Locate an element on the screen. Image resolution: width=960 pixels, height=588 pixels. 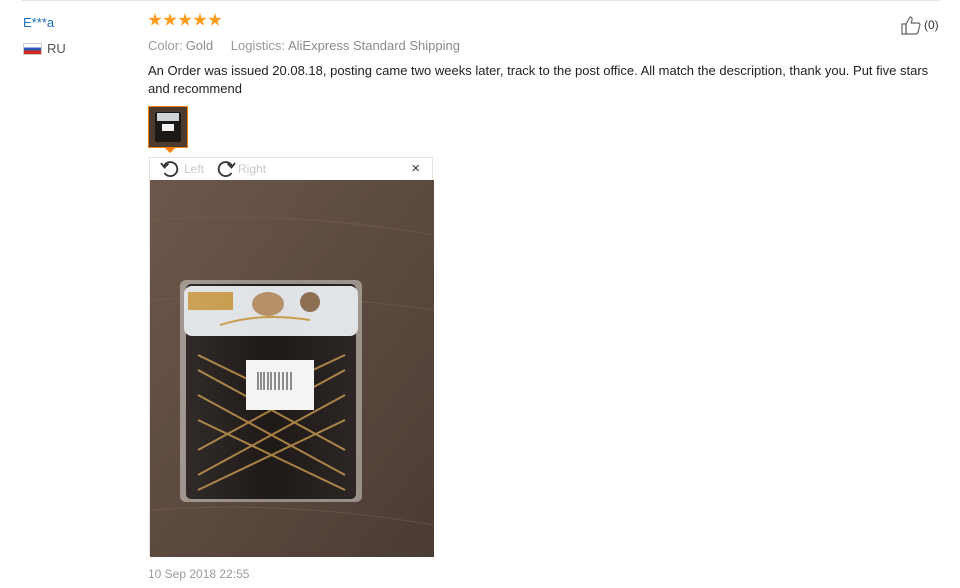
viewer-toolbar: Left Right × is located at coordinates (291, 169).